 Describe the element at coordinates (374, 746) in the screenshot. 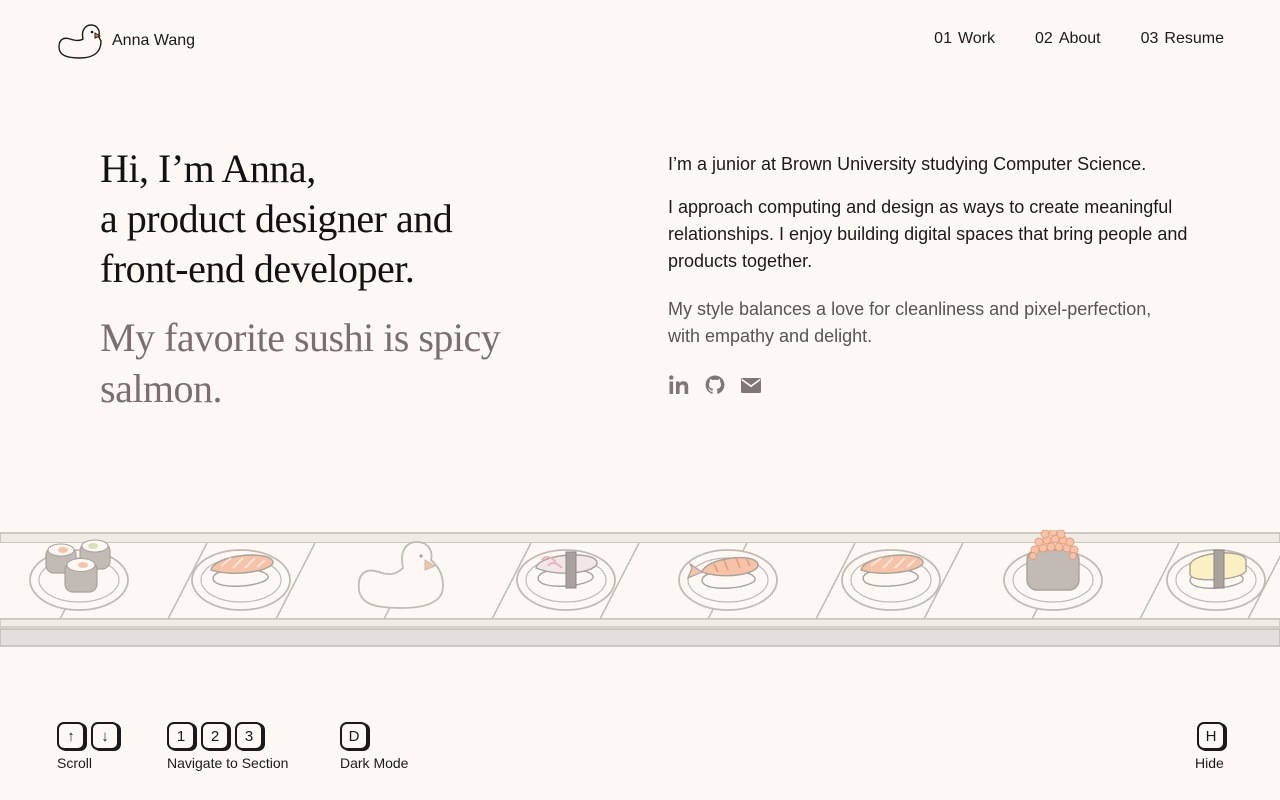

I see `shortcut-dark-mode: D Dark Mode` at that location.